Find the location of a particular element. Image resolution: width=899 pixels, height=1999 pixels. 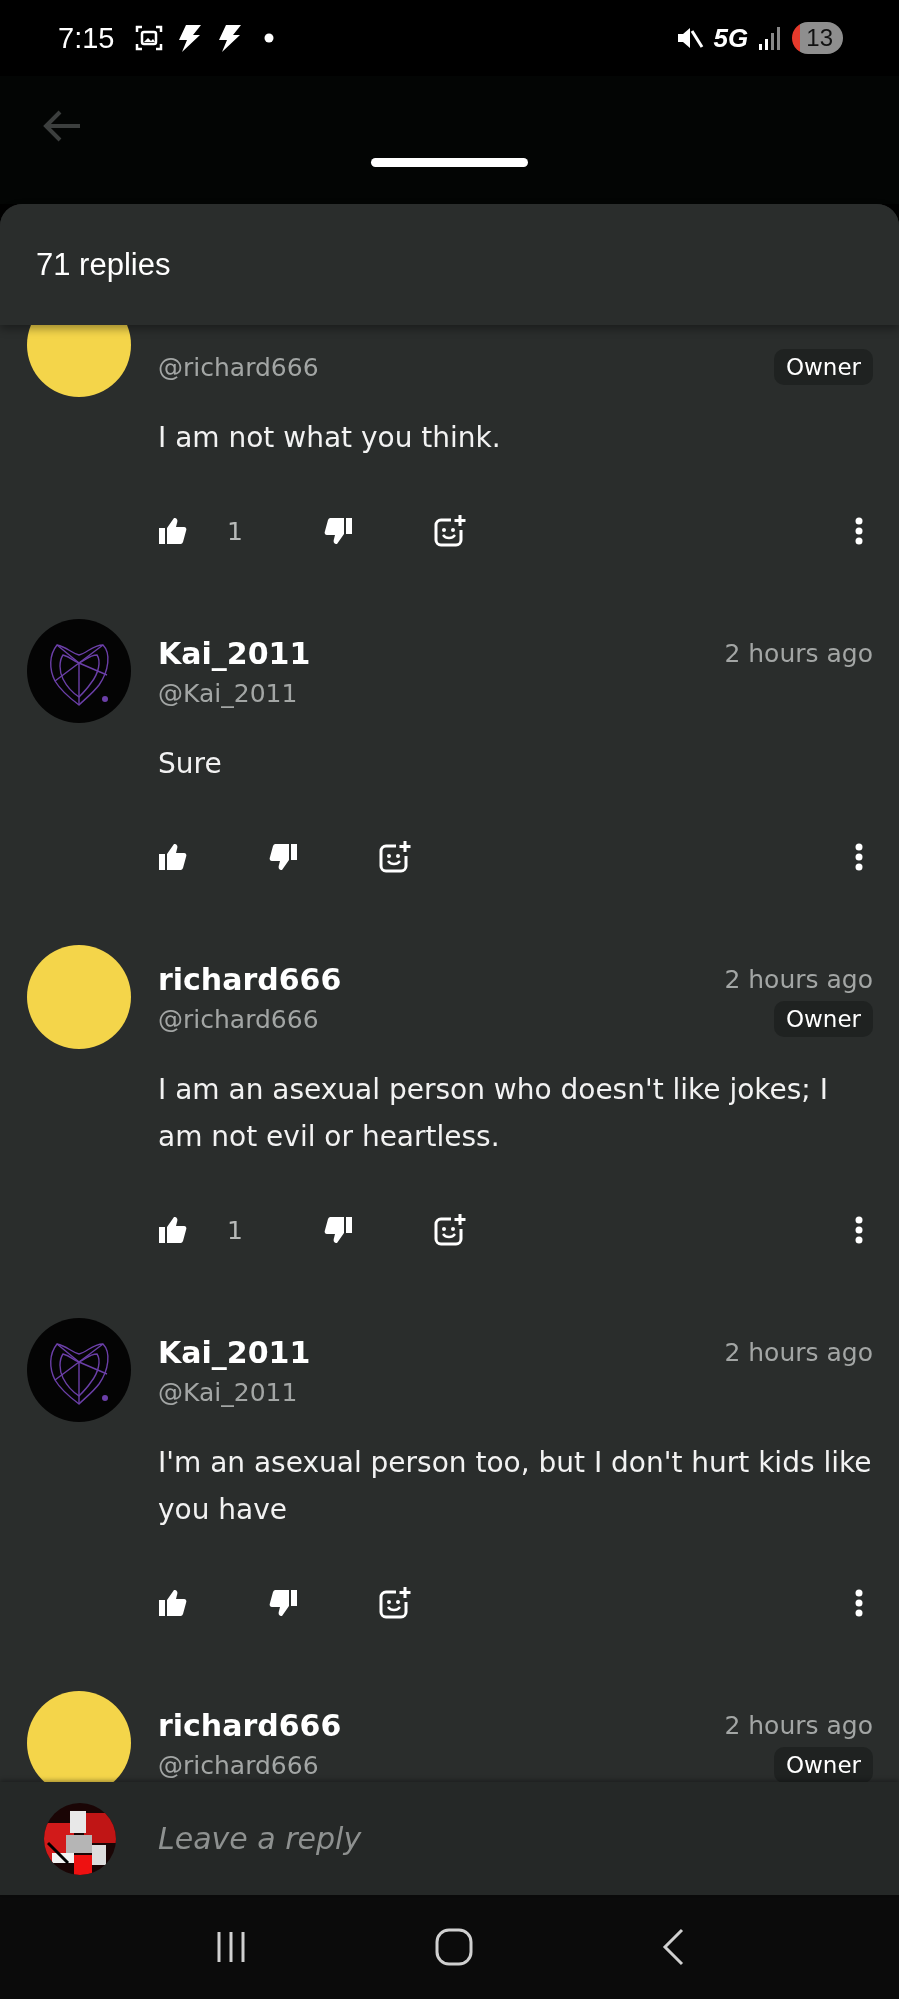

reply-field: Leave a reply is located at coordinates (527, 1838).